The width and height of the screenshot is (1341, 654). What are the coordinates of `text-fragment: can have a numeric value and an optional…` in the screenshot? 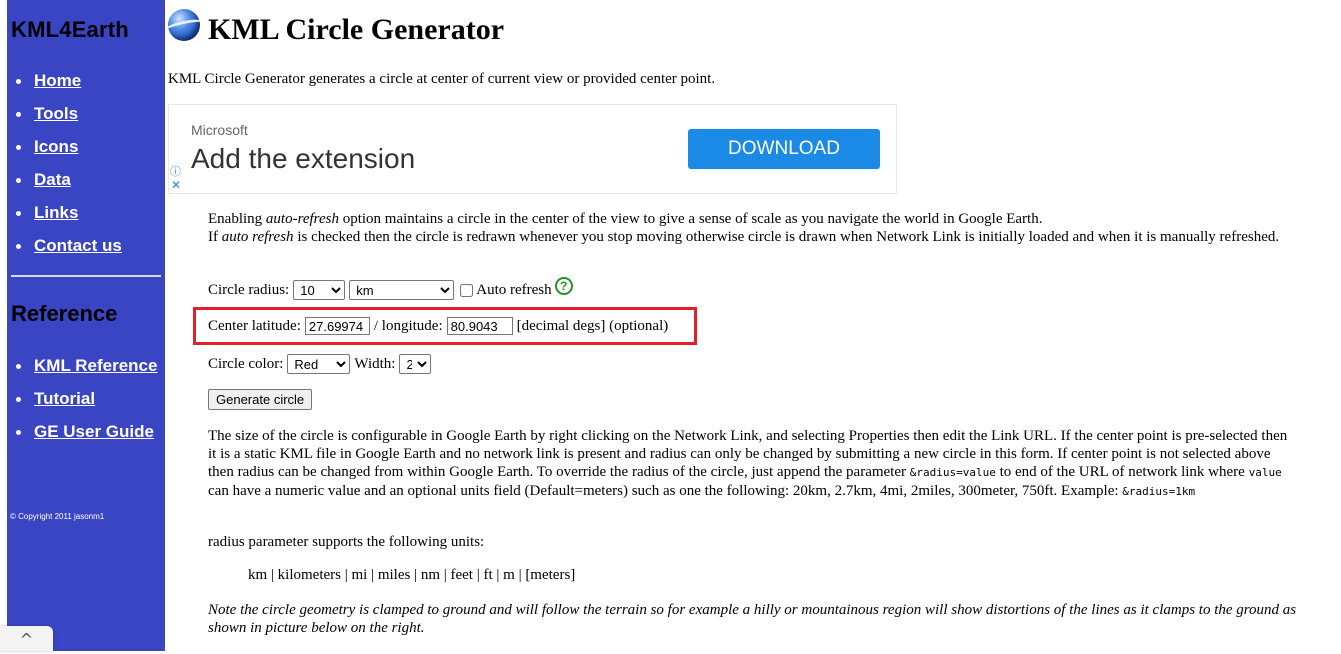 It's located at (665, 491).